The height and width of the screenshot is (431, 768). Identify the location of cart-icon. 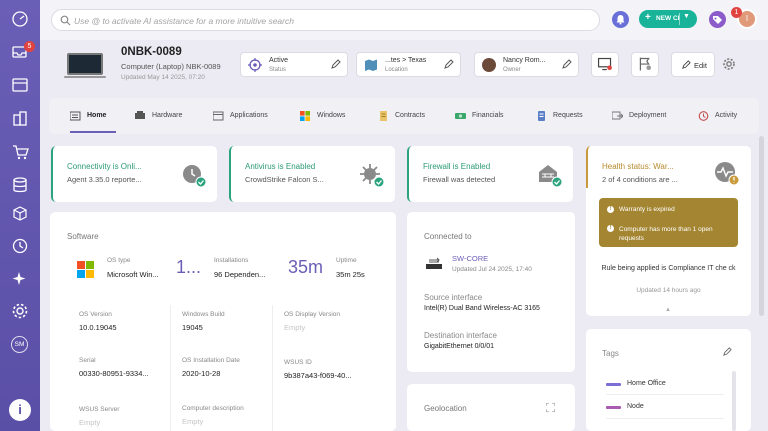
(20, 152).